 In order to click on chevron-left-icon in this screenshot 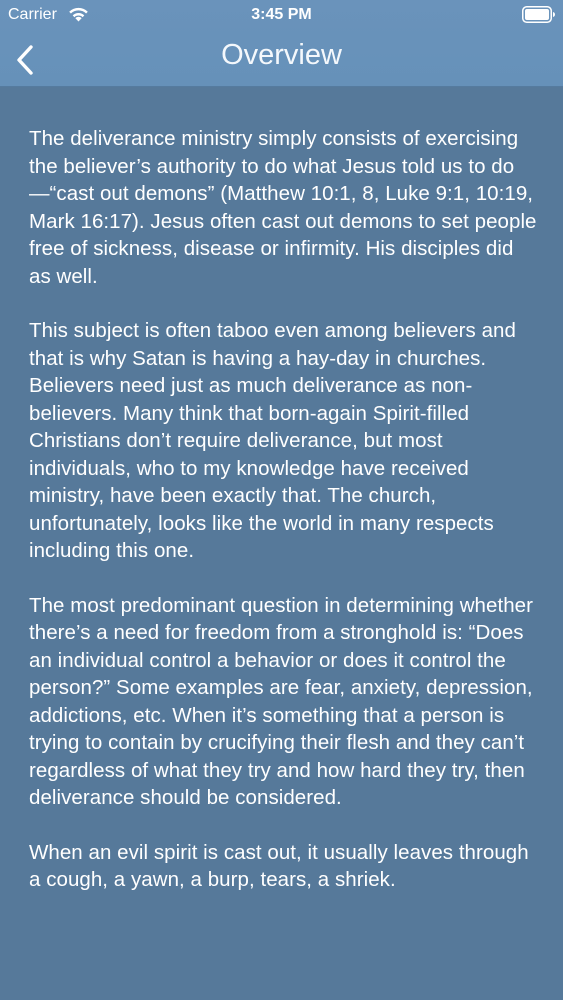, I will do `click(25, 60)`.